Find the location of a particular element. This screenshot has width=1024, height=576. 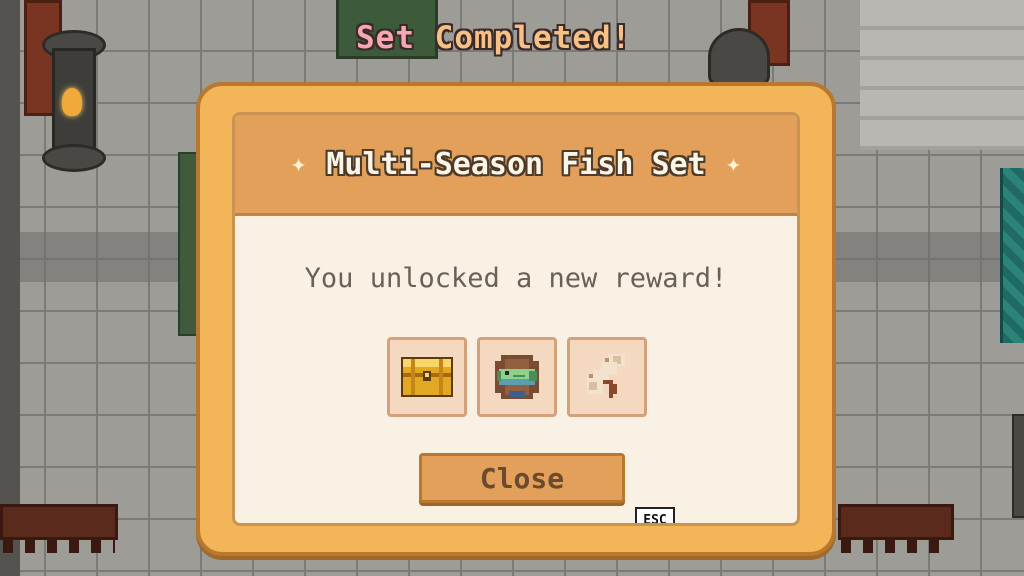

stone-pipe is located at coordinates (1018, 466).